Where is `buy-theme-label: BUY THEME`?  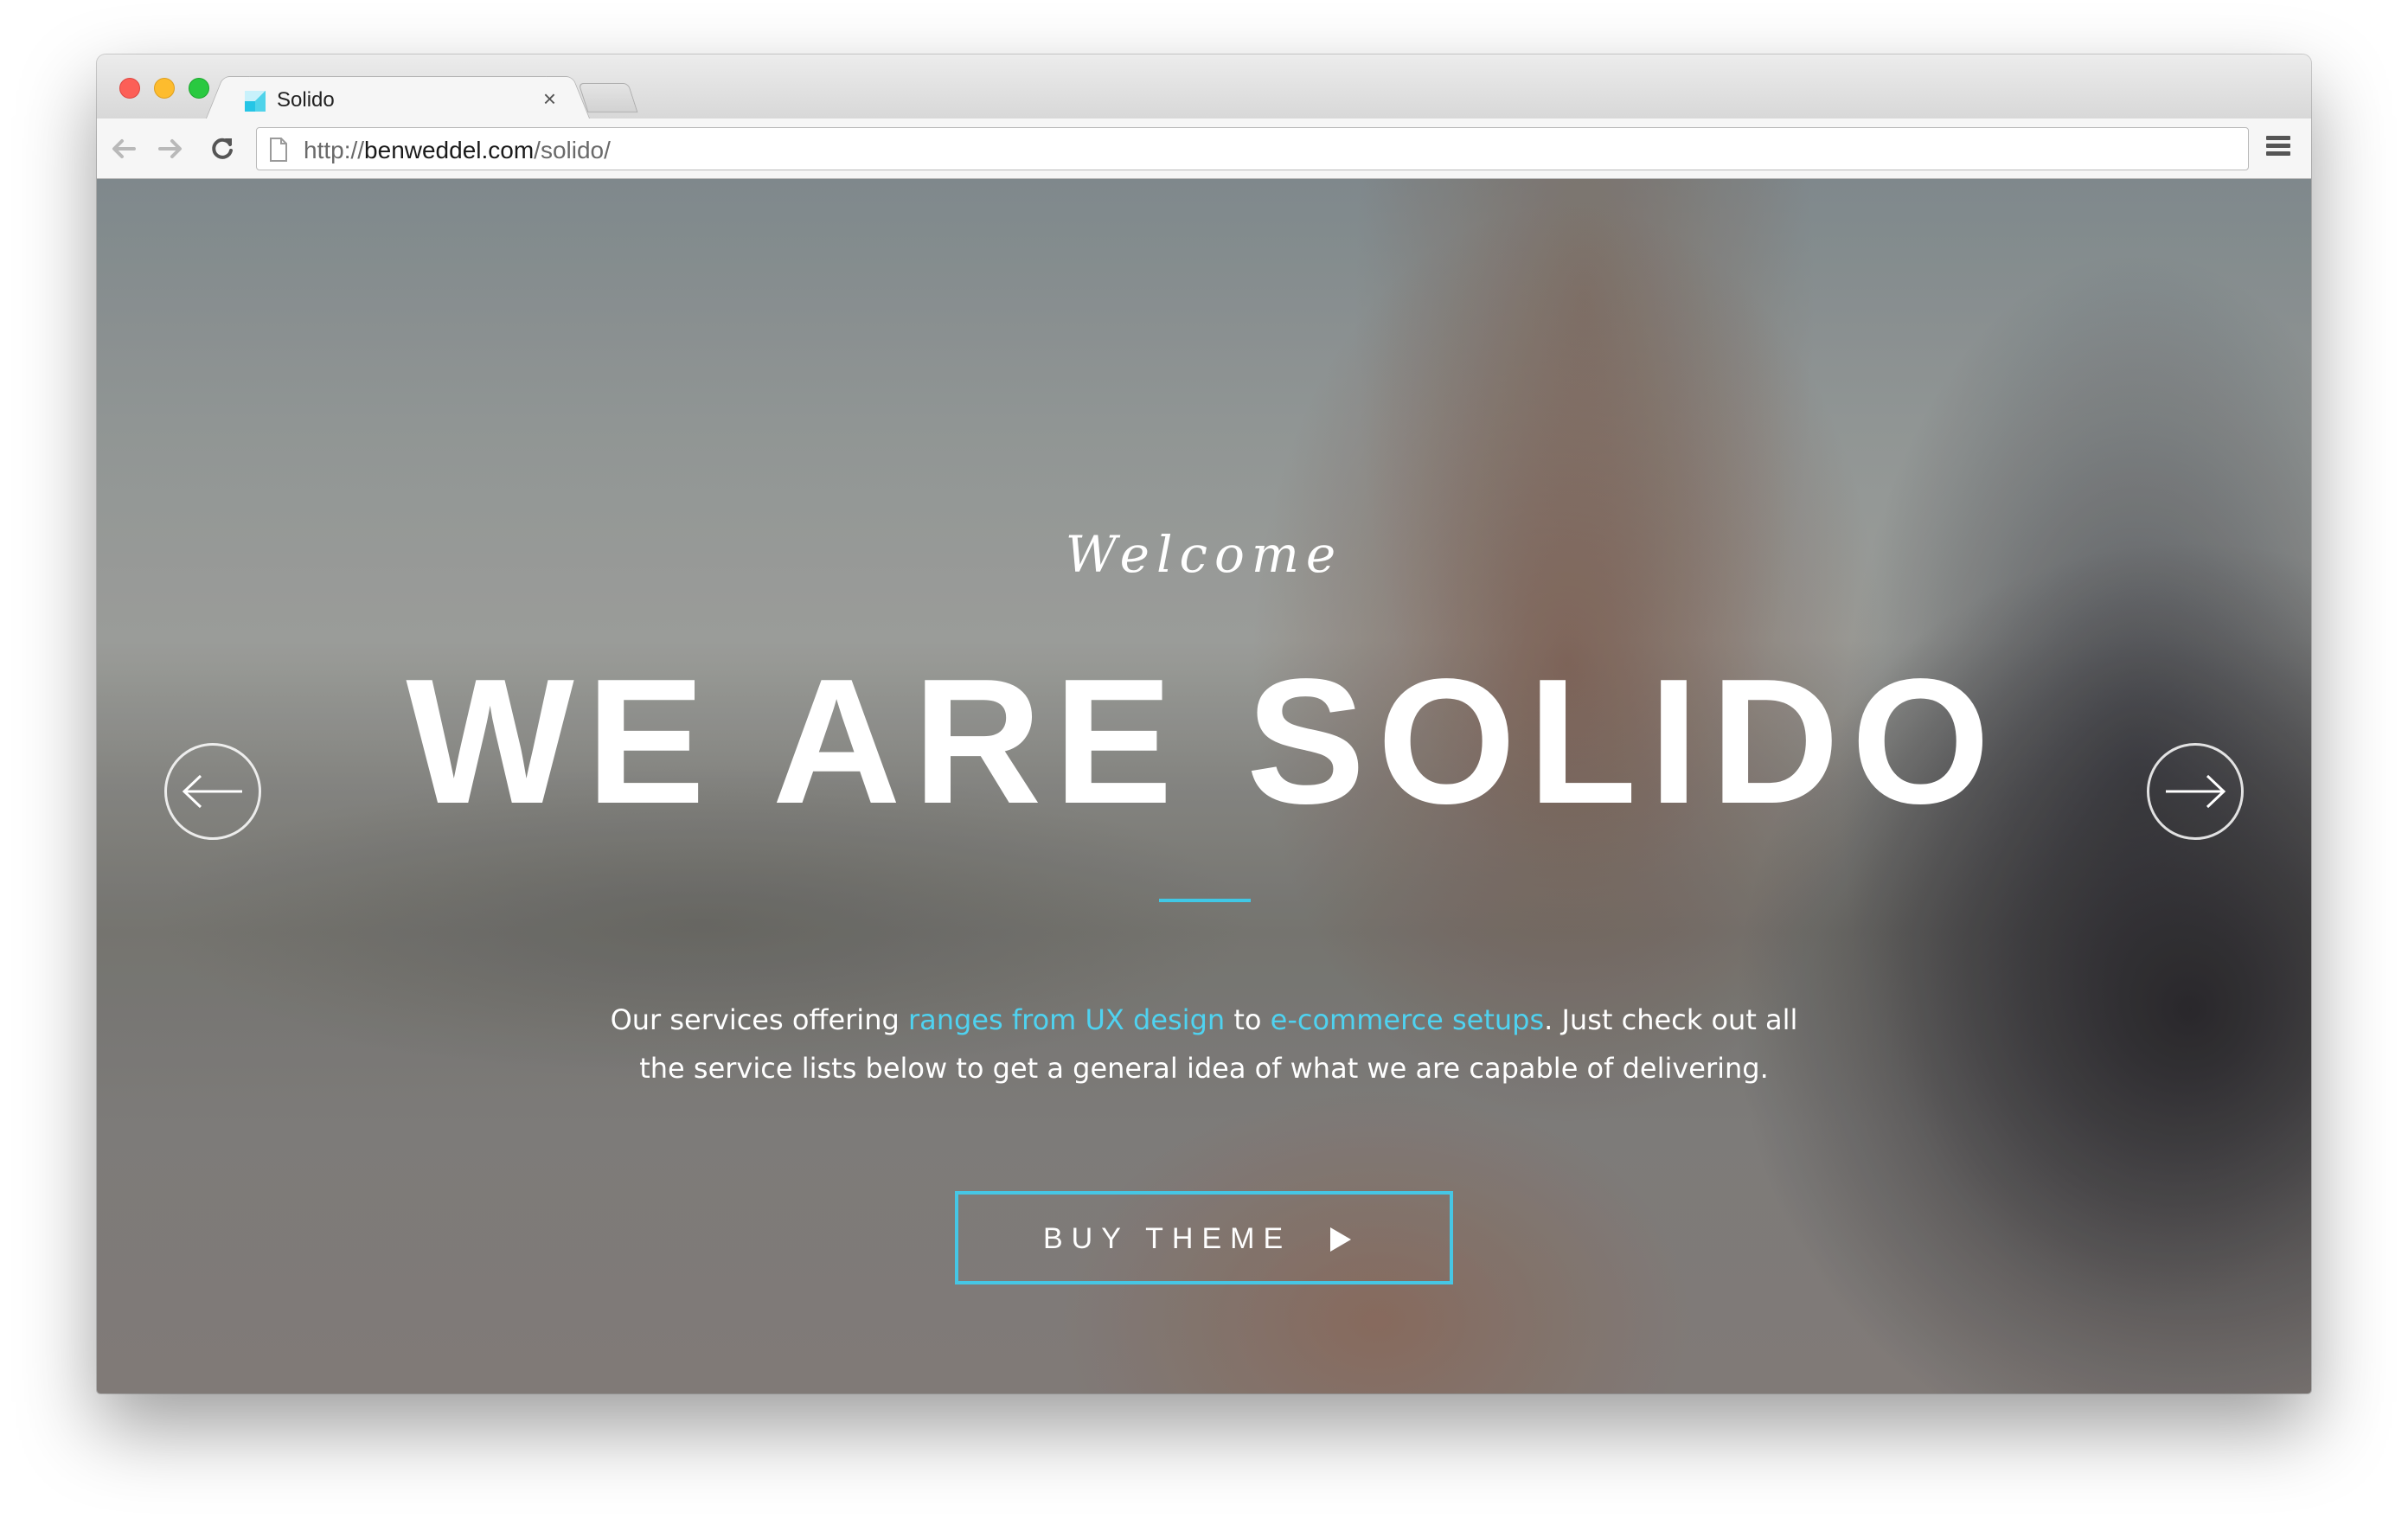
buy-theme-label: BUY THEME is located at coordinates (1167, 1238).